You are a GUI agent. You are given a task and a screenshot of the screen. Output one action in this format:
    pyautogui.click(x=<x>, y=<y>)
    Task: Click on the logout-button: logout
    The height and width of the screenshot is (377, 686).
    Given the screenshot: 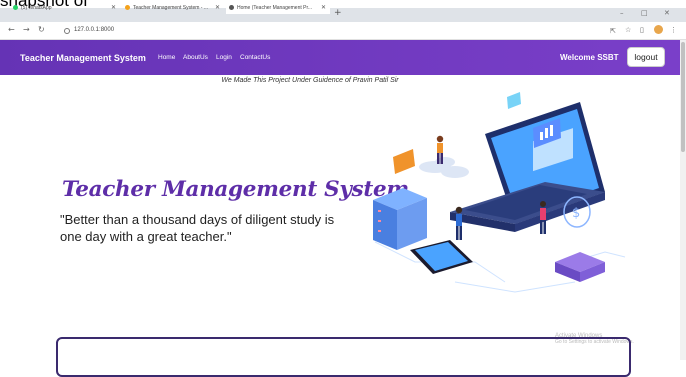 What is the action you would take?
    pyautogui.click(x=646, y=57)
    